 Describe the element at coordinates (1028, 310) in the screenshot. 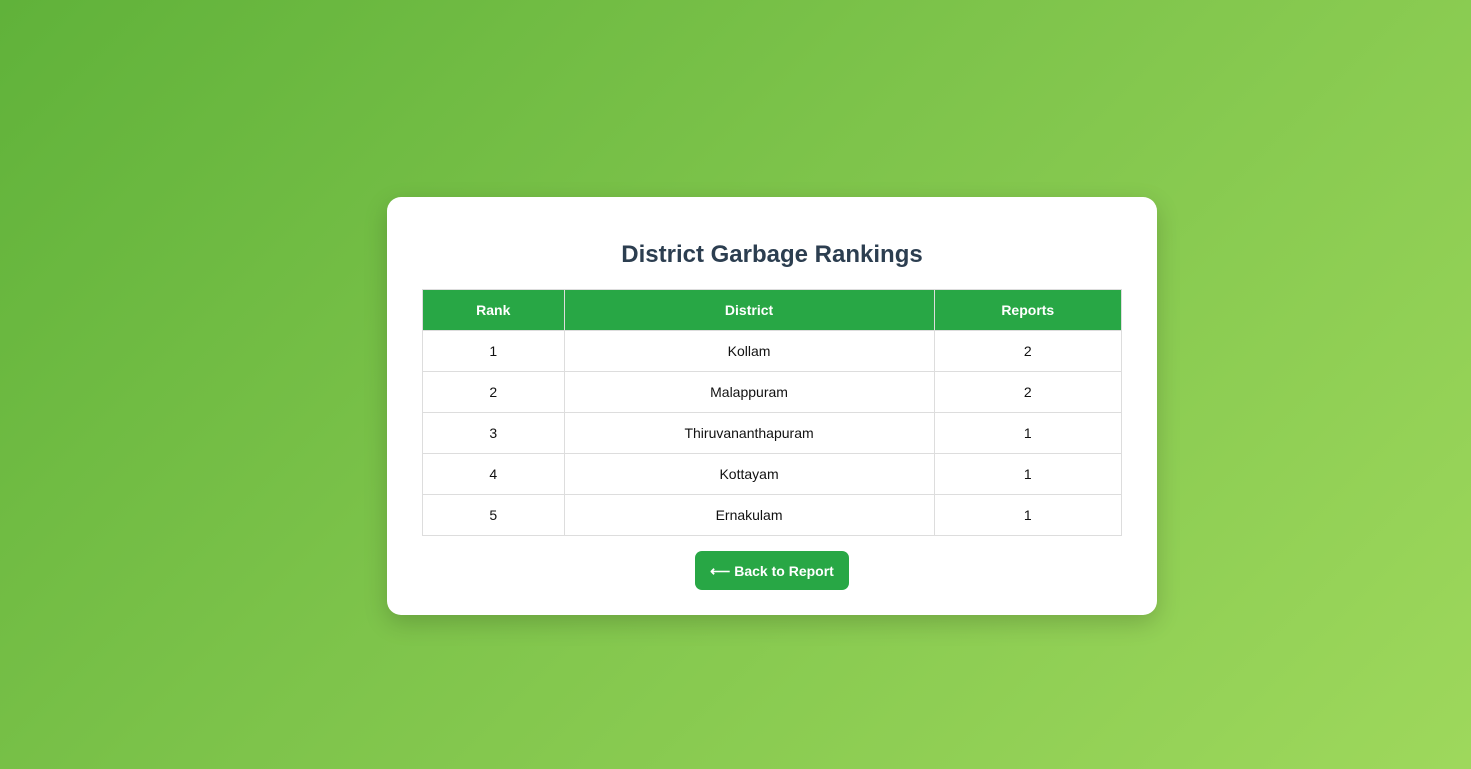

I see `column-header-reports: Reports` at that location.